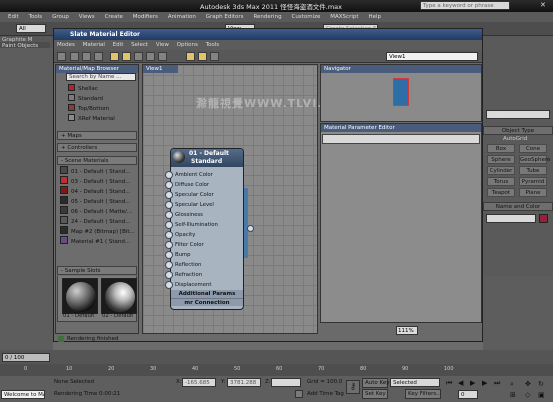  What do you see at coordinates (187, 45) in the screenshot?
I see `sme-menu-options: Options` at bounding box center [187, 45].